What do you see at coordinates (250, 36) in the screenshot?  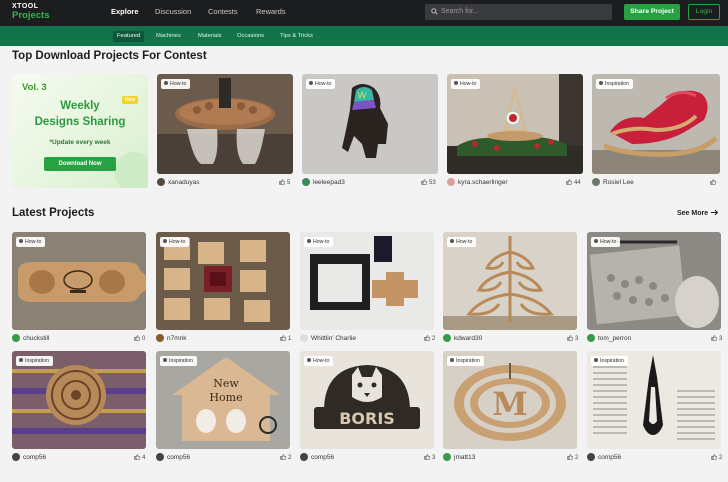 I see `tab-occasions: Occasions` at bounding box center [250, 36].